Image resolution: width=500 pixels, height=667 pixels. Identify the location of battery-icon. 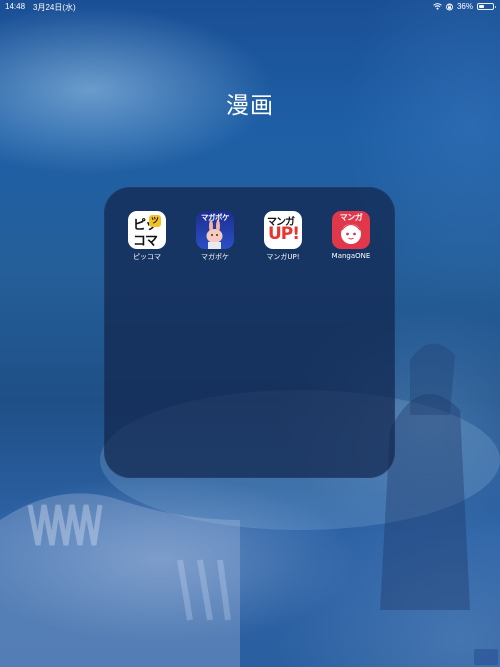
(486, 6).